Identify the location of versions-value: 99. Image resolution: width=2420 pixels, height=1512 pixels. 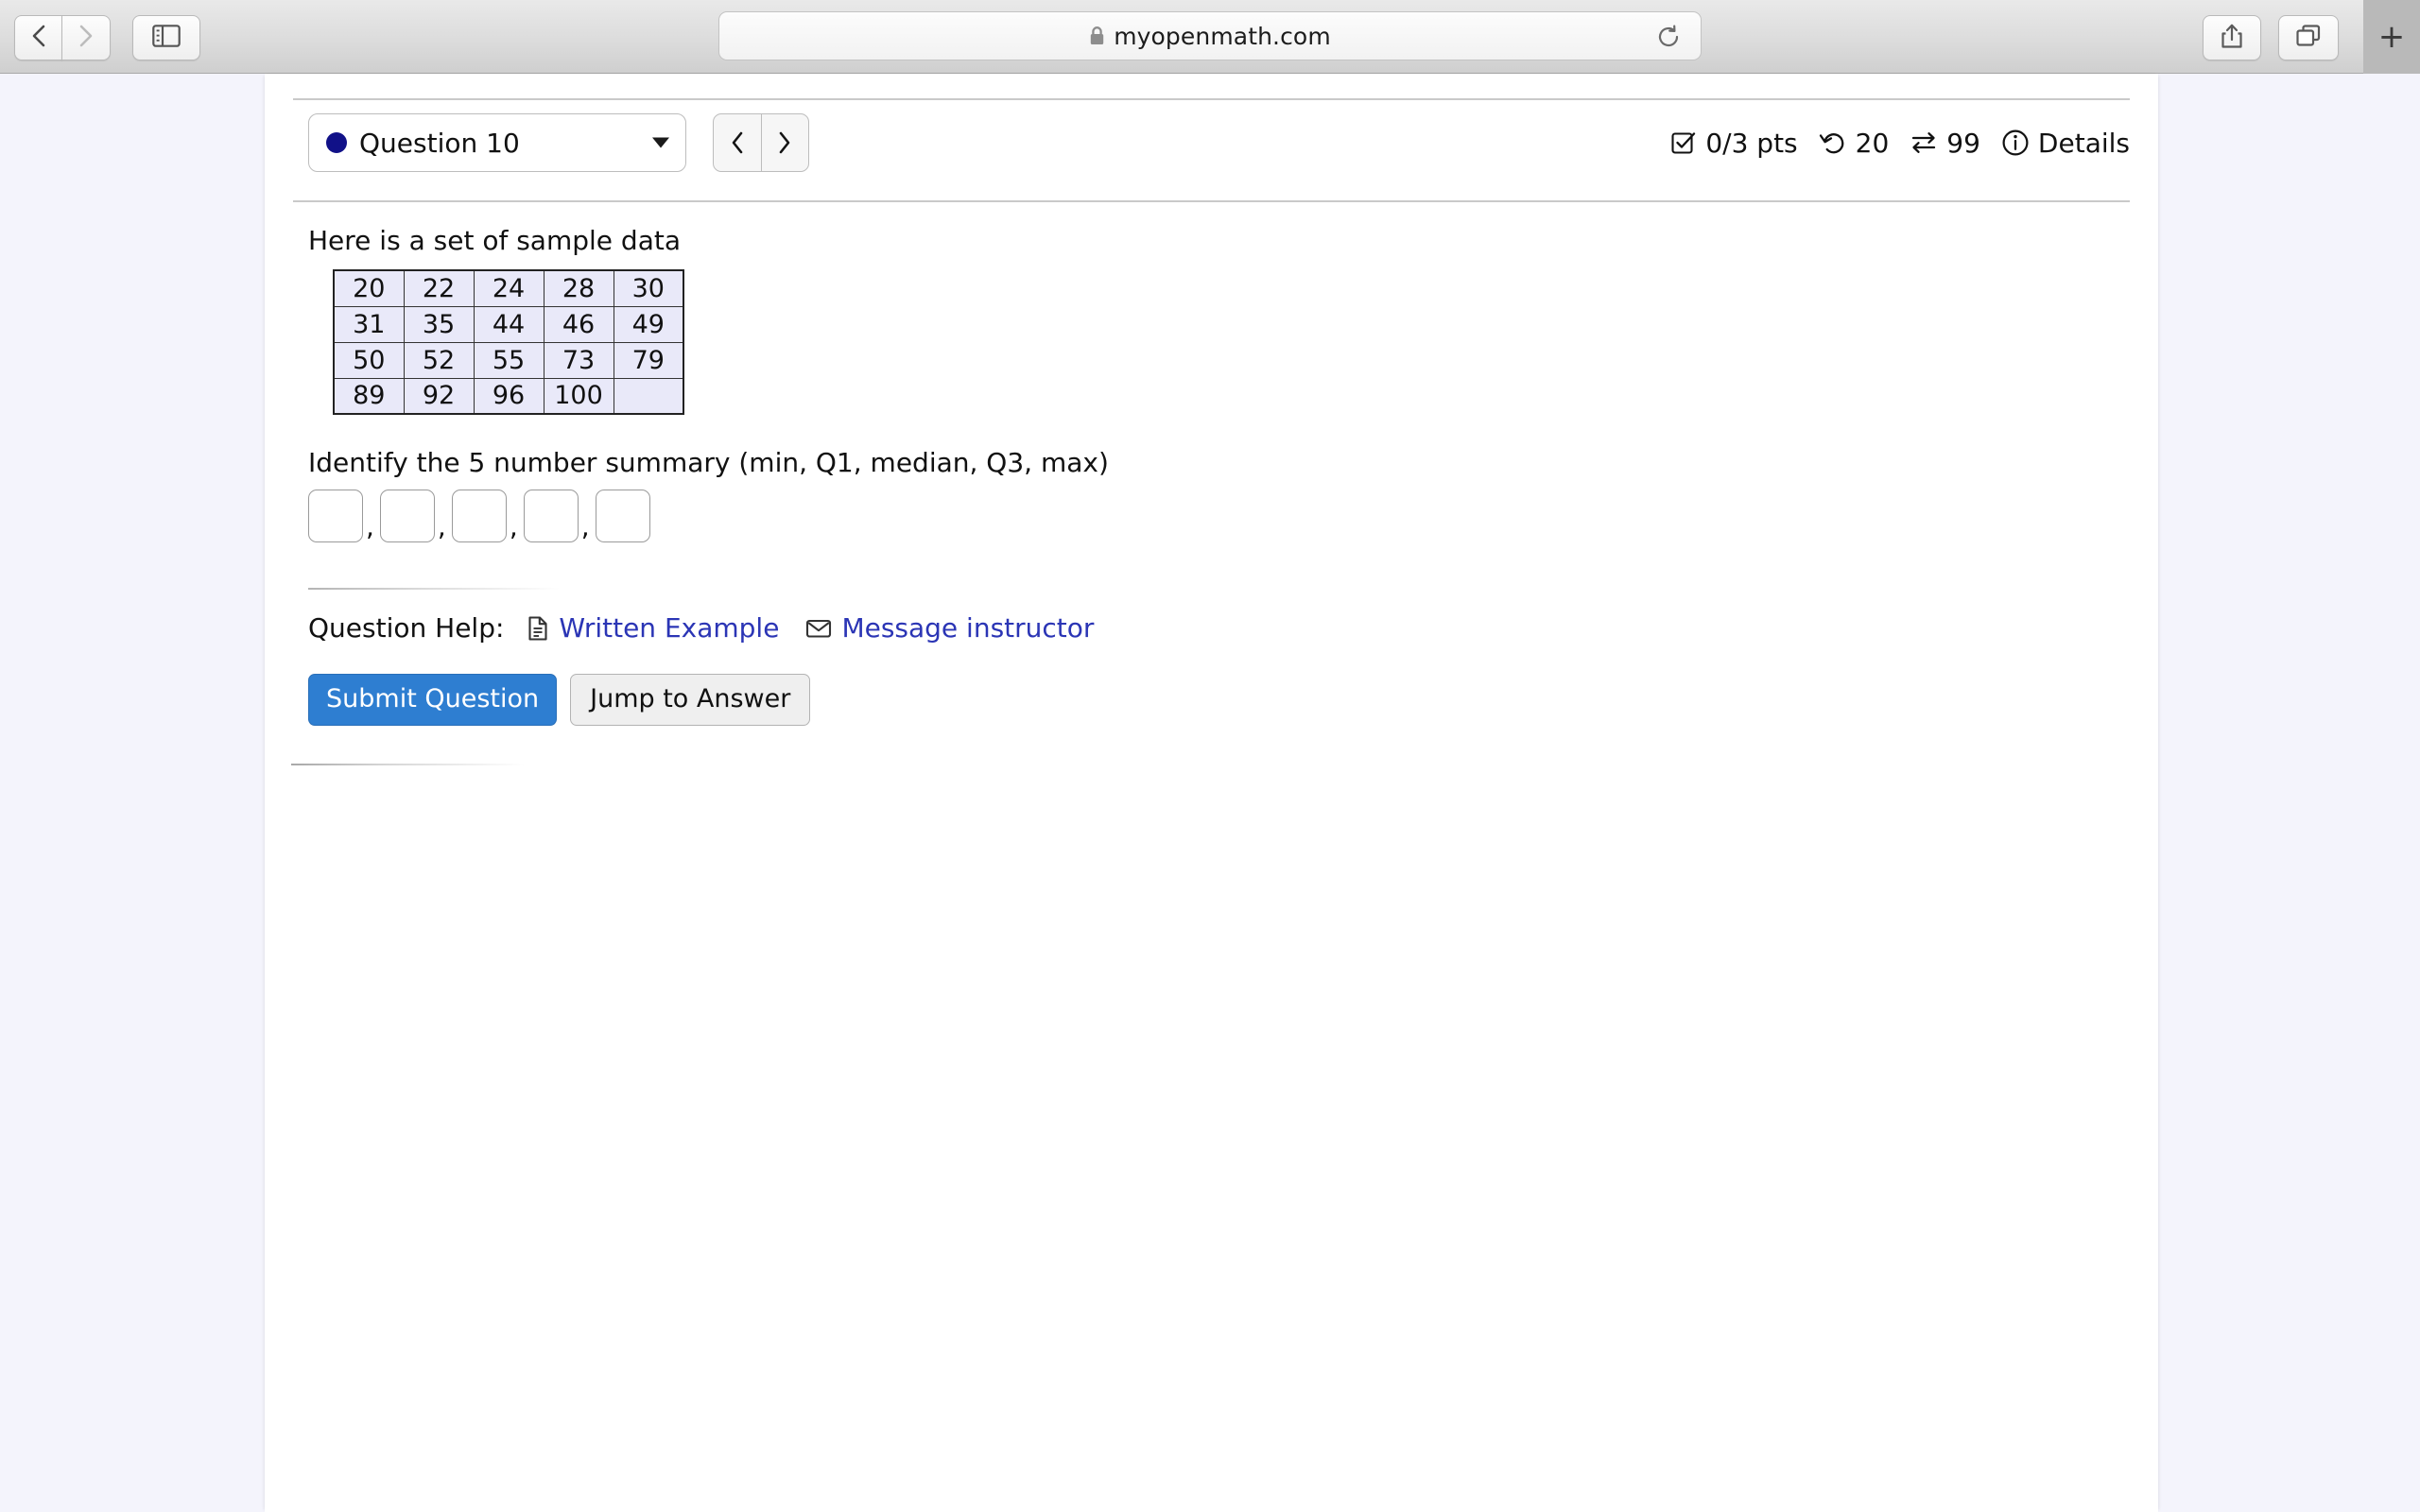
(1963, 143).